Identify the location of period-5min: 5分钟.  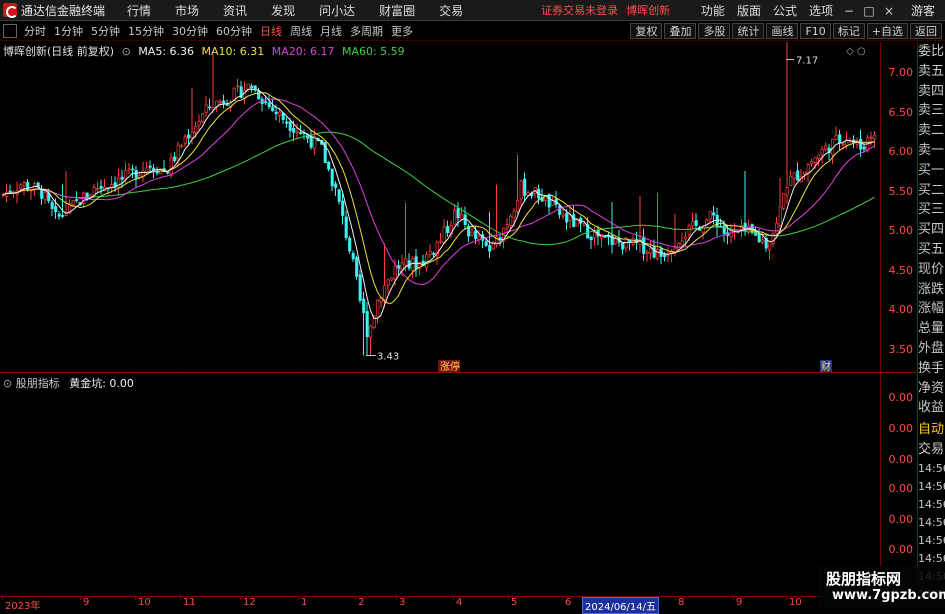
(105, 31).